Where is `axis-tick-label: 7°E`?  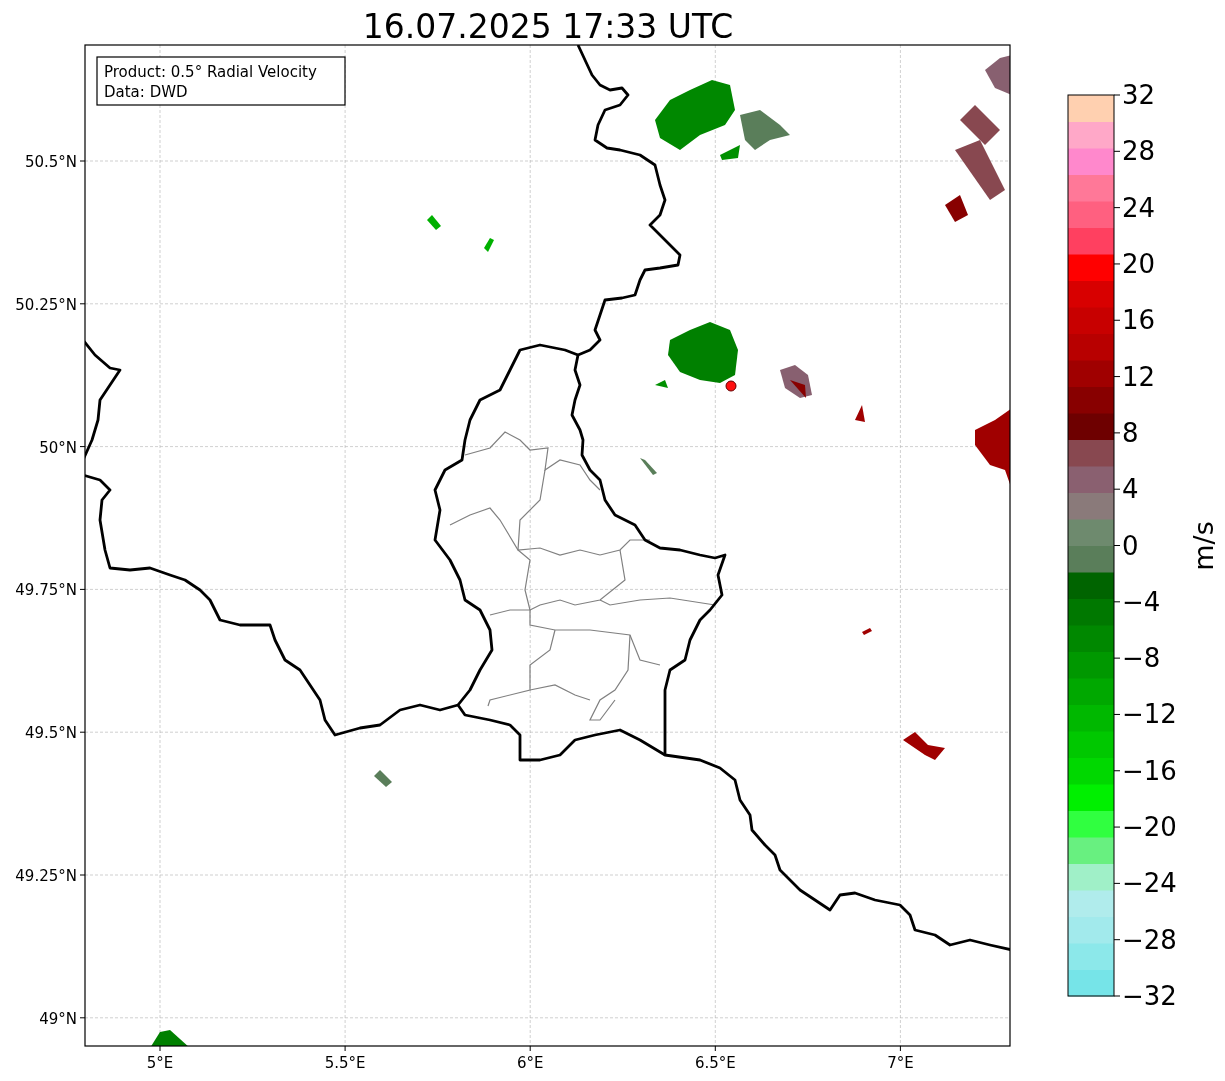 axis-tick-label: 7°E is located at coordinates (900, 1063).